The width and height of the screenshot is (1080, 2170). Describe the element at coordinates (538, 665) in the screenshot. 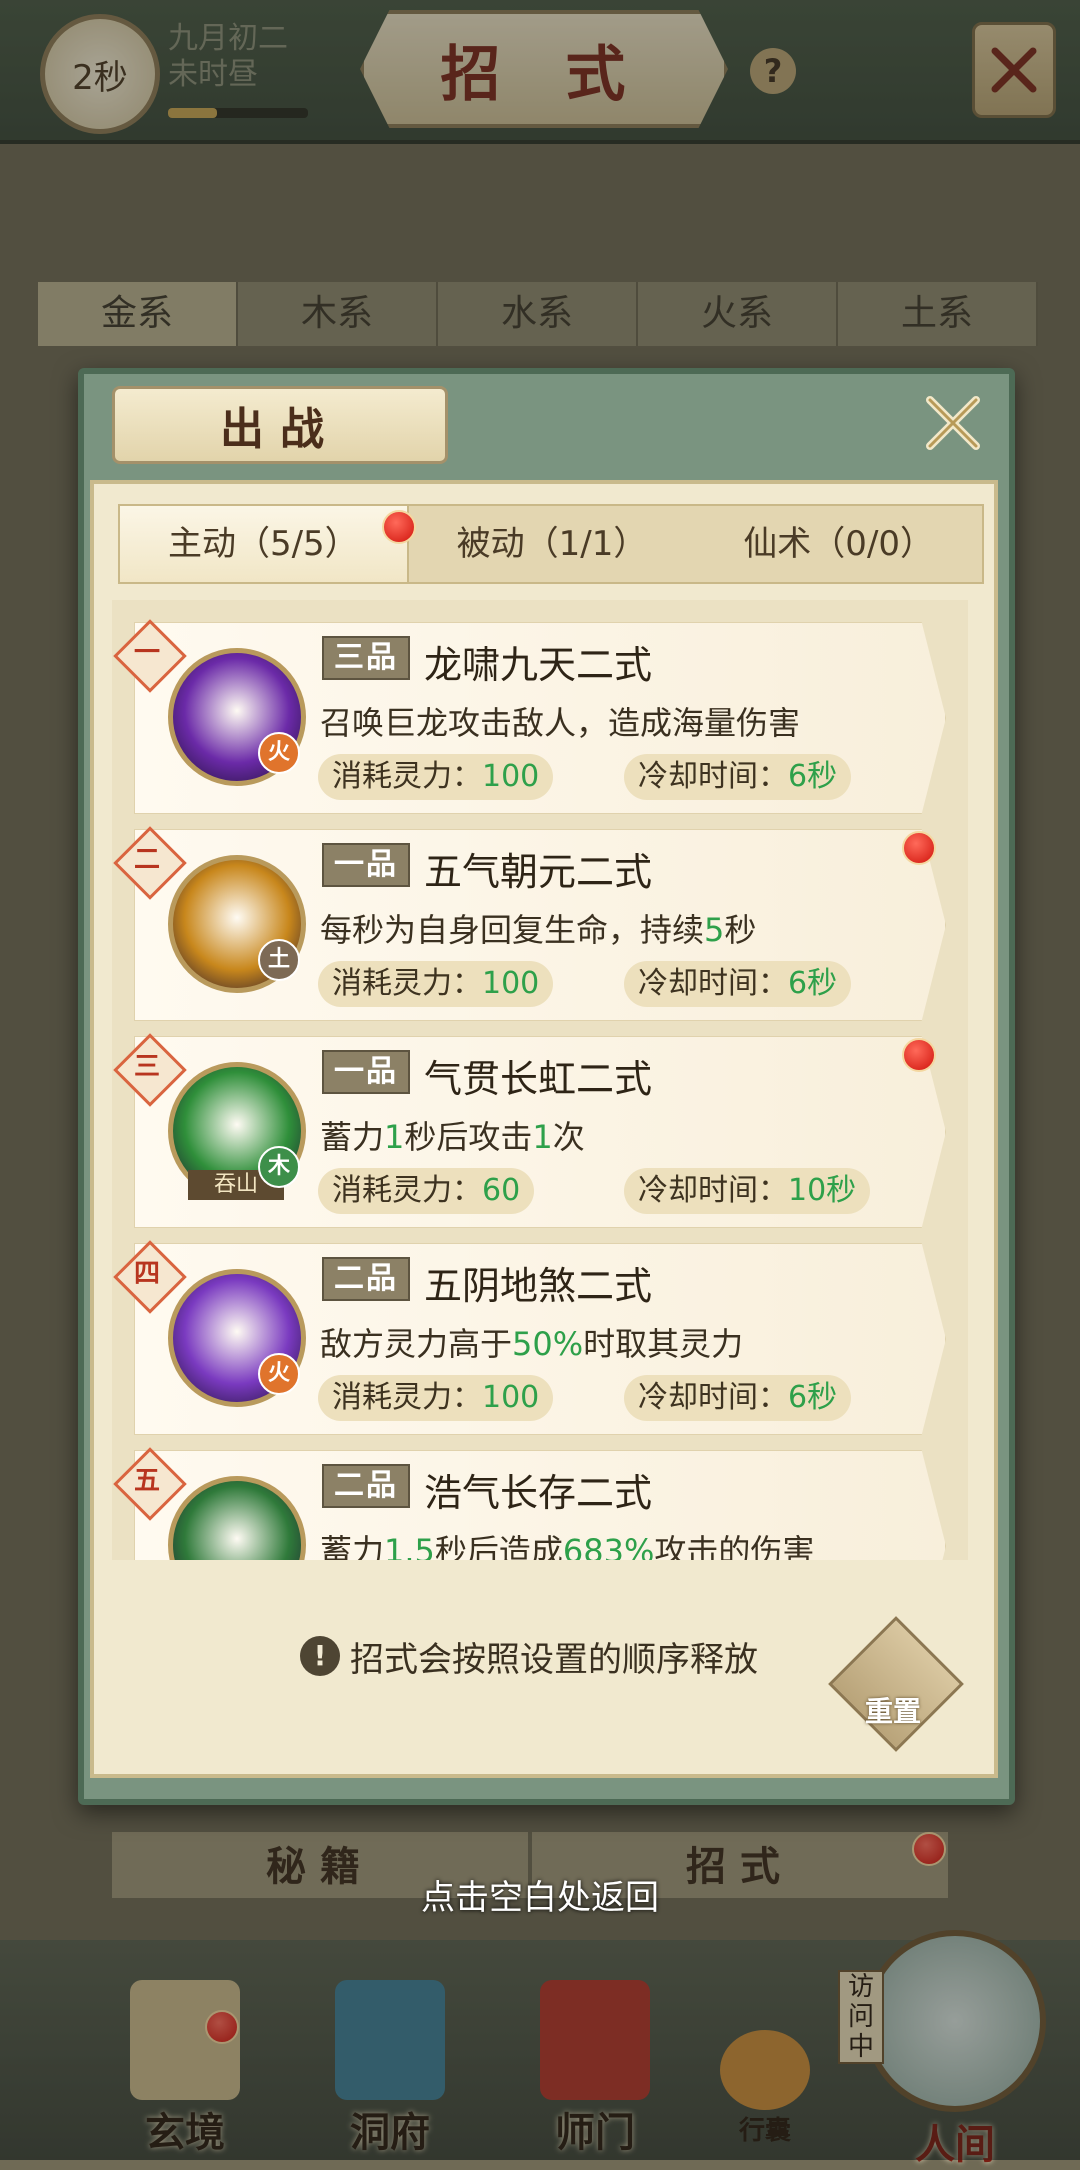

I see `skill-name: 龙啸九天二式` at that location.